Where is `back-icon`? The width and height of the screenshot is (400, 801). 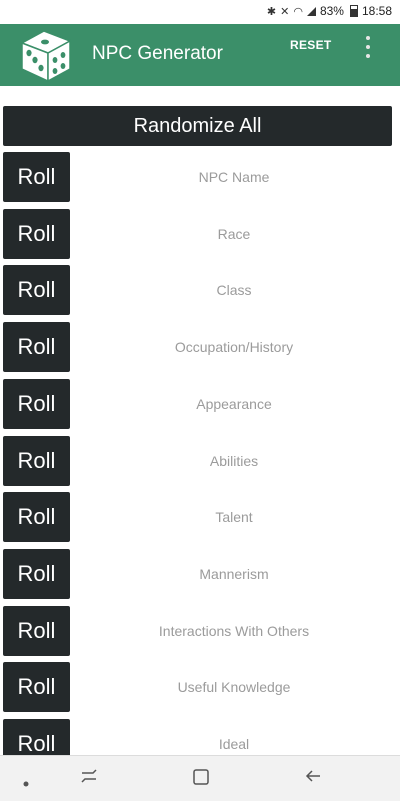 back-icon is located at coordinates (313, 778).